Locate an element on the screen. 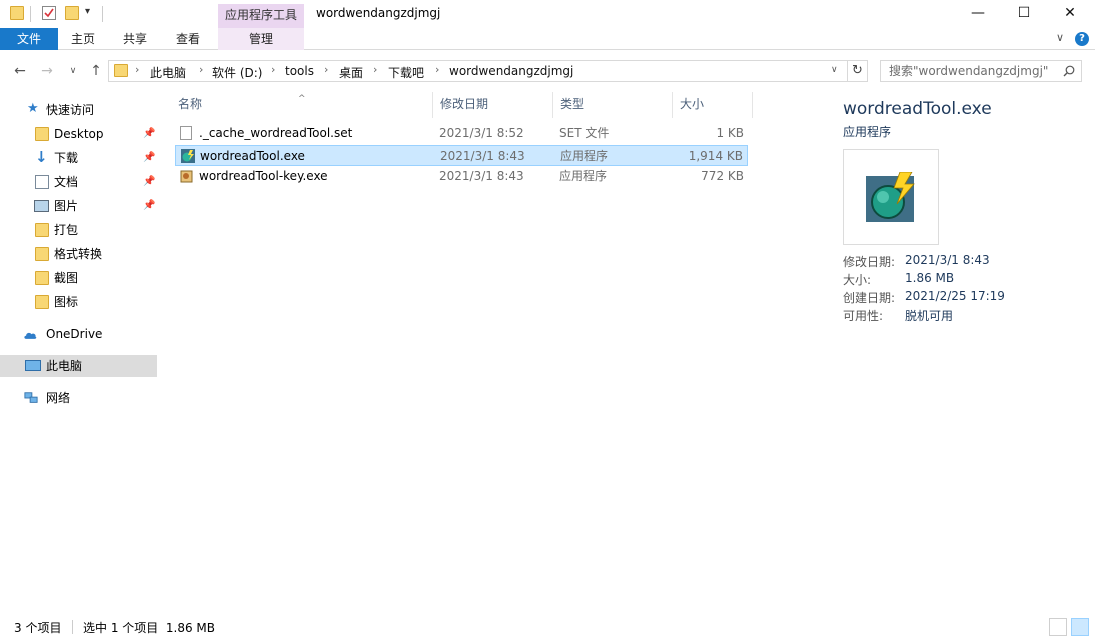 The image size is (1095, 639). sidebar-item-downloads: ↓ 下载 📌 is located at coordinates (78, 158).